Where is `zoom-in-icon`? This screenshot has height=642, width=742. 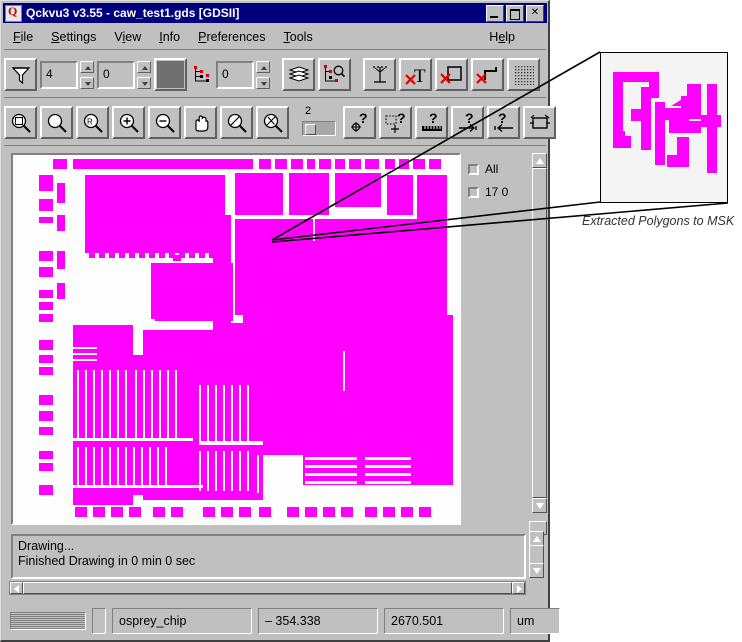 zoom-in-icon is located at coordinates (129, 123).